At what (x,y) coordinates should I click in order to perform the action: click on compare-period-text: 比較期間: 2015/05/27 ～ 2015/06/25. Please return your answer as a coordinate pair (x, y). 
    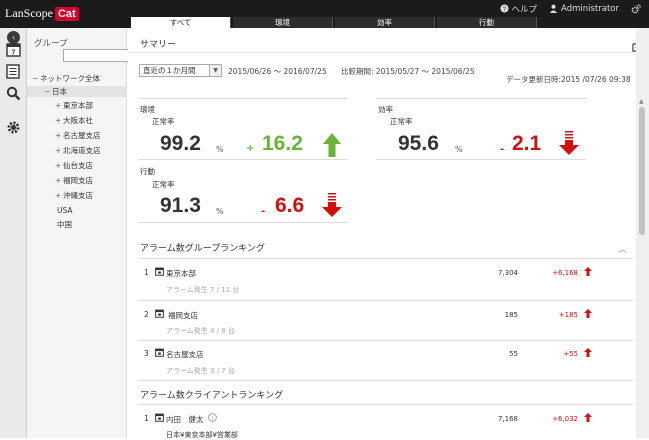
    Looking at the image, I should click on (408, 71).